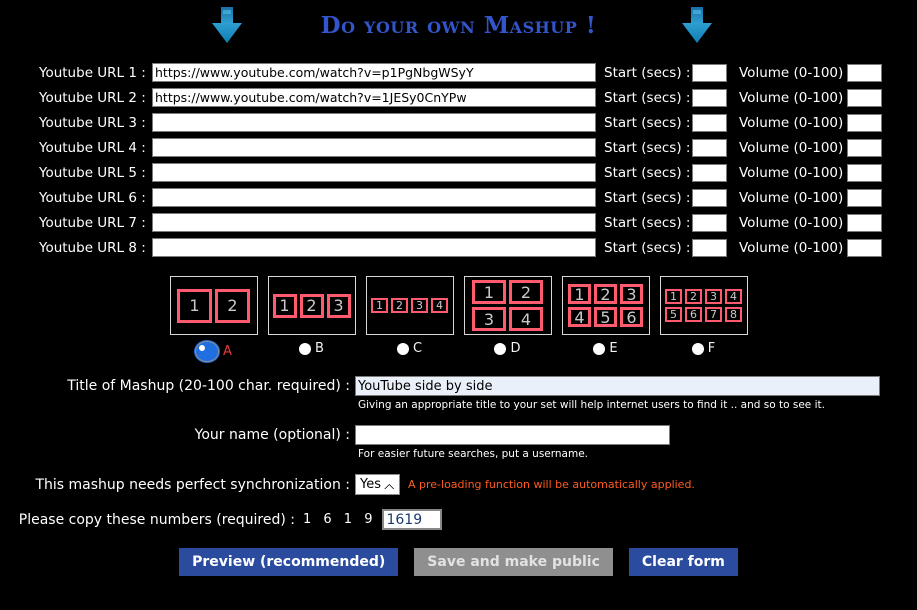  I want to click on url-label: Youtube URL 2 :, so click(92, 97).